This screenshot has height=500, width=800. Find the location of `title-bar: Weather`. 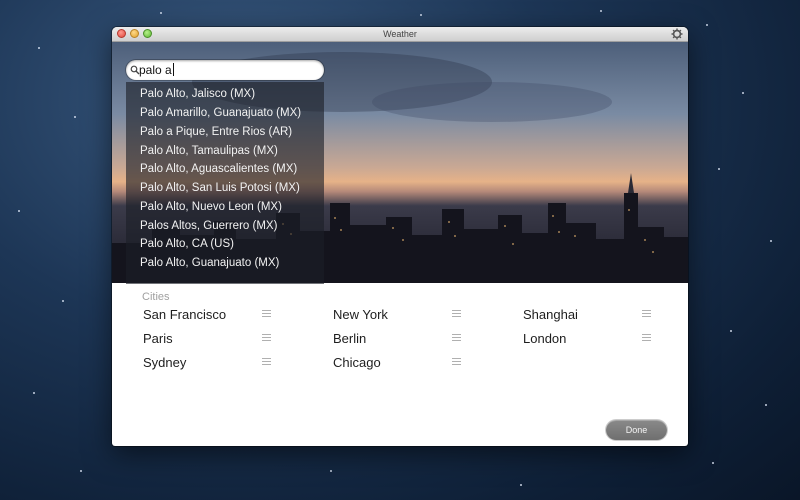

title-bar: Weather is located at coordinates (400, 34).